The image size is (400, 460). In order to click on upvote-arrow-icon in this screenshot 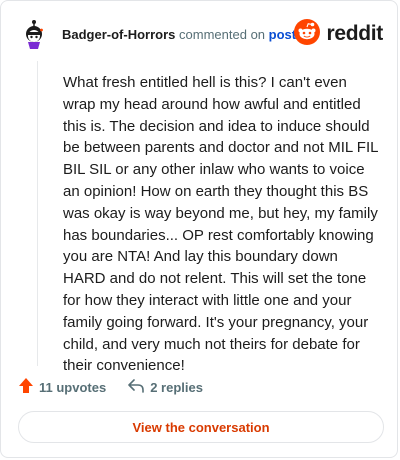, I will do `click(26, 387)`.